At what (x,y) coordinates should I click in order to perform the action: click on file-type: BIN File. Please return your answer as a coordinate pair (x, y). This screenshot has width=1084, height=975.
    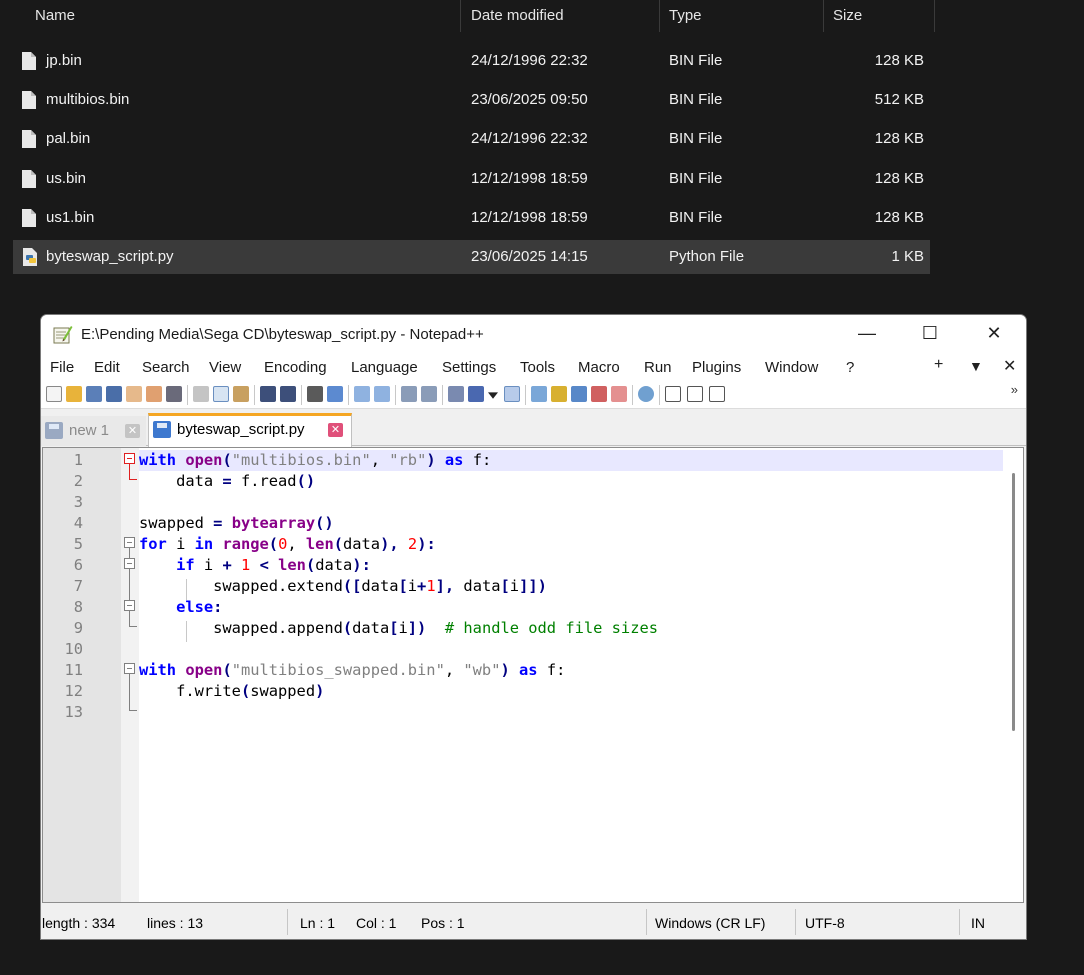
    Looking at the image, I should click on (696, 178).